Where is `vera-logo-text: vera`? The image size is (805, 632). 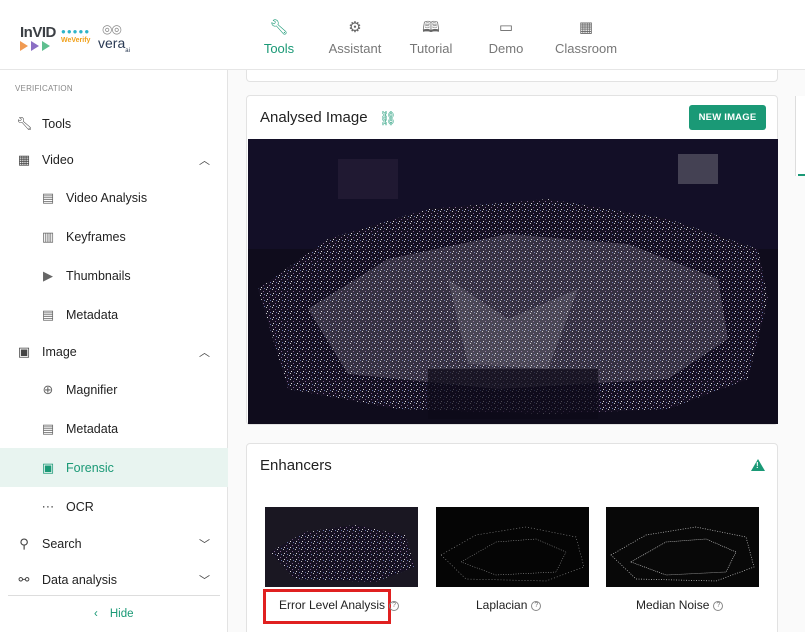
vera-logo-text: vera is located at coordinates (112, 43).